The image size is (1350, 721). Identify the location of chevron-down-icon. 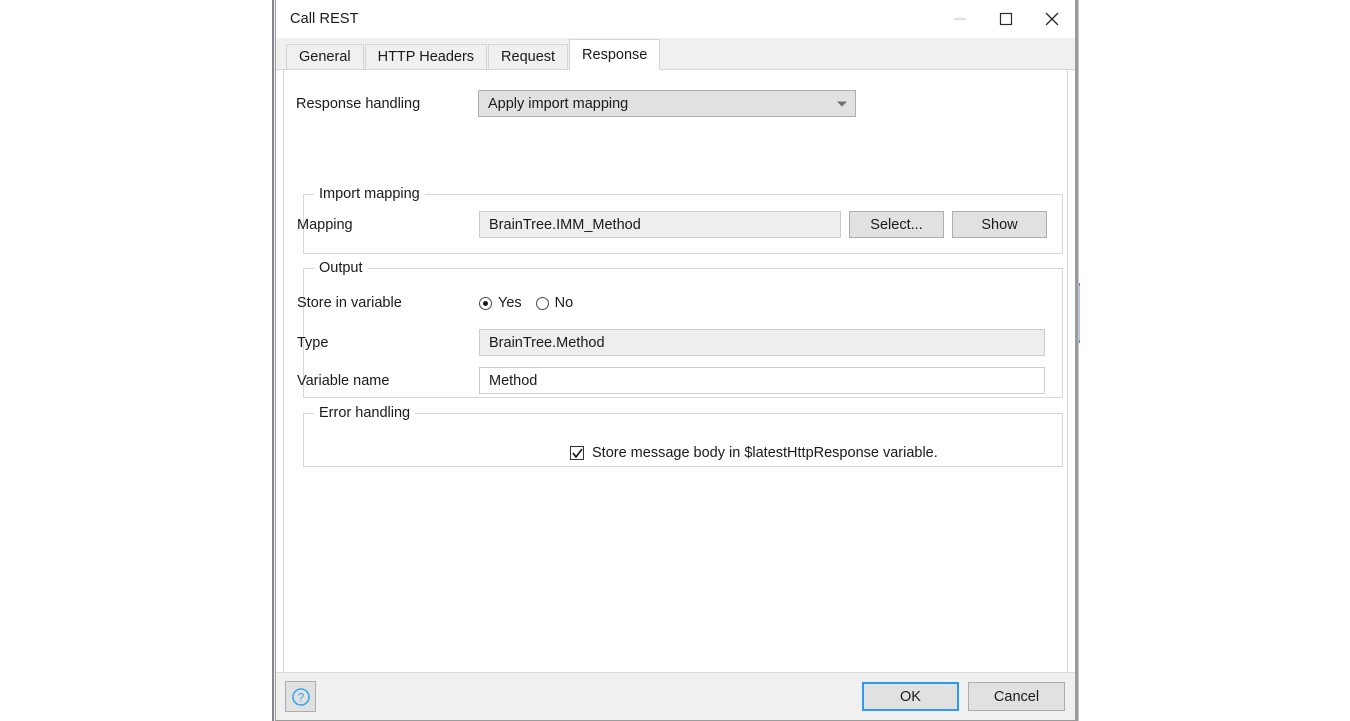
(842, 103).